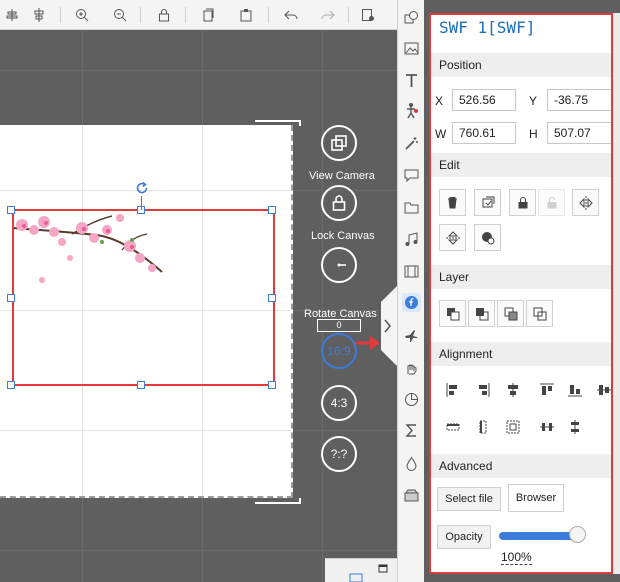 The width and height of the screenshot is (620, 582). Describe the element at coordinates (339, 454) in the screenshot. I see `ratio-custom-button: ?:?` at that location.